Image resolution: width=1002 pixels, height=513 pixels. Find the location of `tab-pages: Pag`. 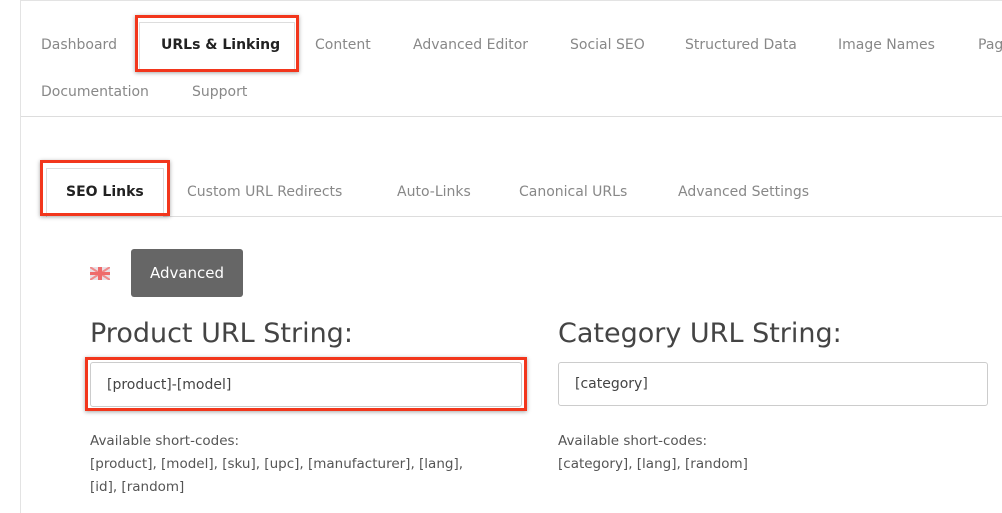

tab-pages: Pag is located at coordinates (990, 45).